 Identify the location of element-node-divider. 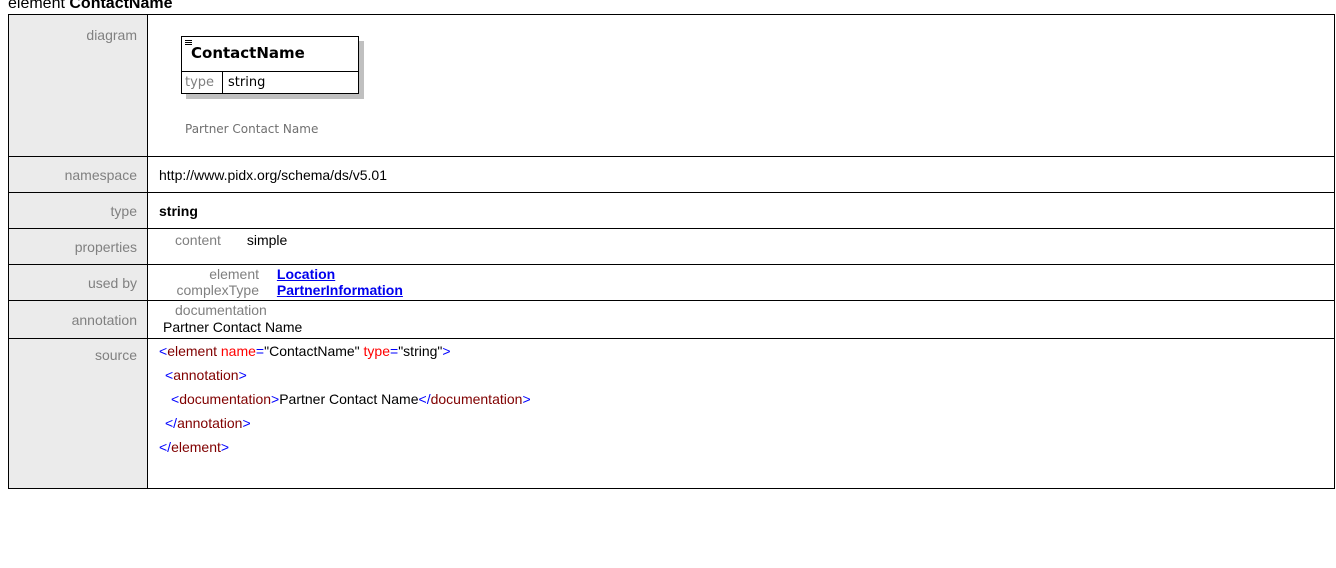
(222, 83).